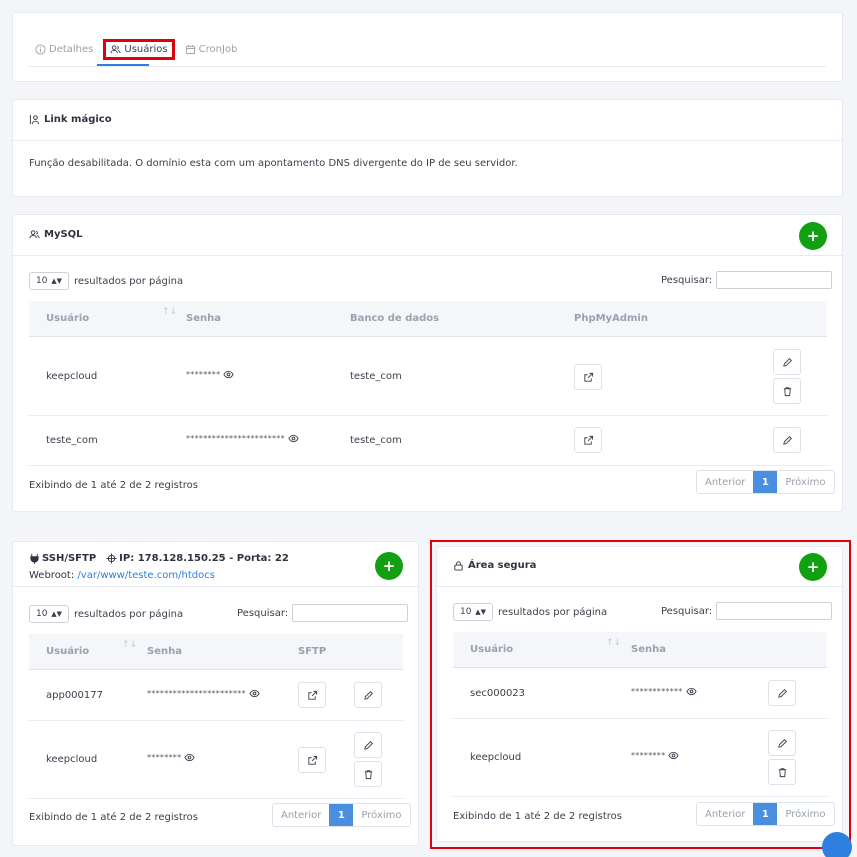 The height and width of the screenshot is (857, 857). Describe the element at coordinates (498, 693) in the screenshot. I see `cell-user: sec000023` at that location.